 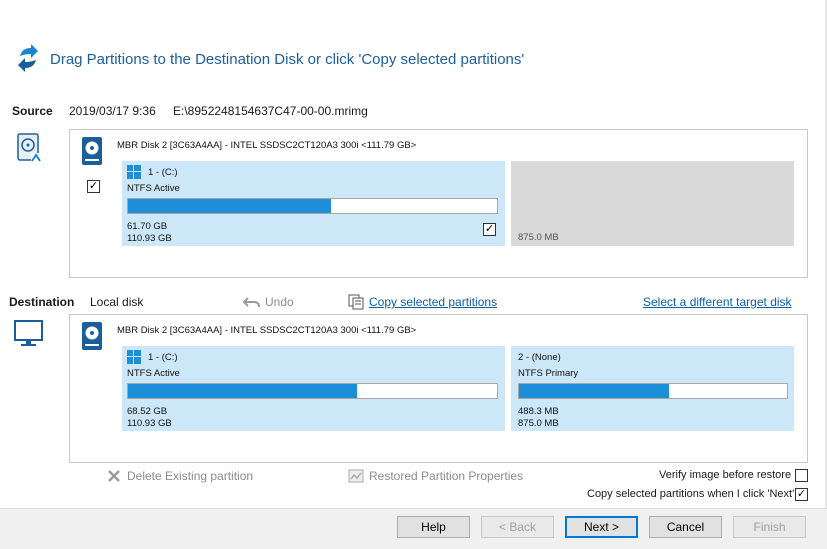 I want to click on help-button: Help, so click(x=433, y=527).